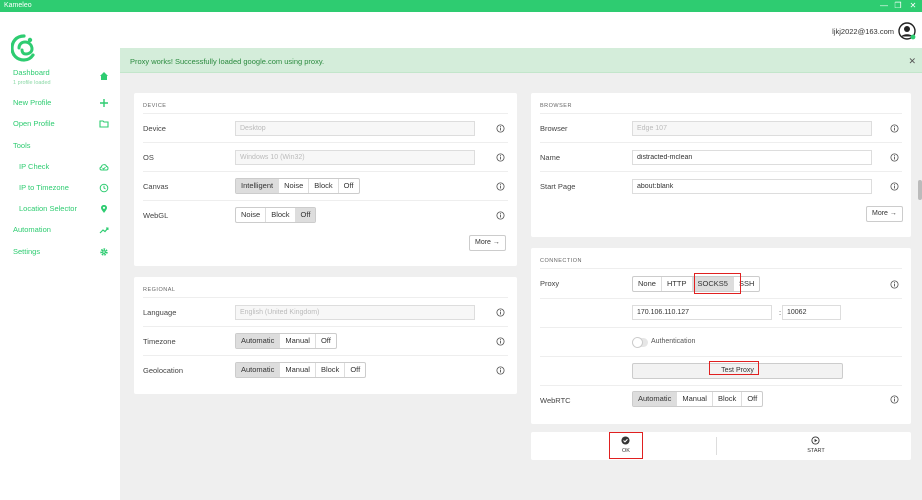 This screenshot has width=922, height=500. Describe the element at coordinates (258, 186) in the screenshot. I see `canvas-option-intelligent: Intelligent` at that location.